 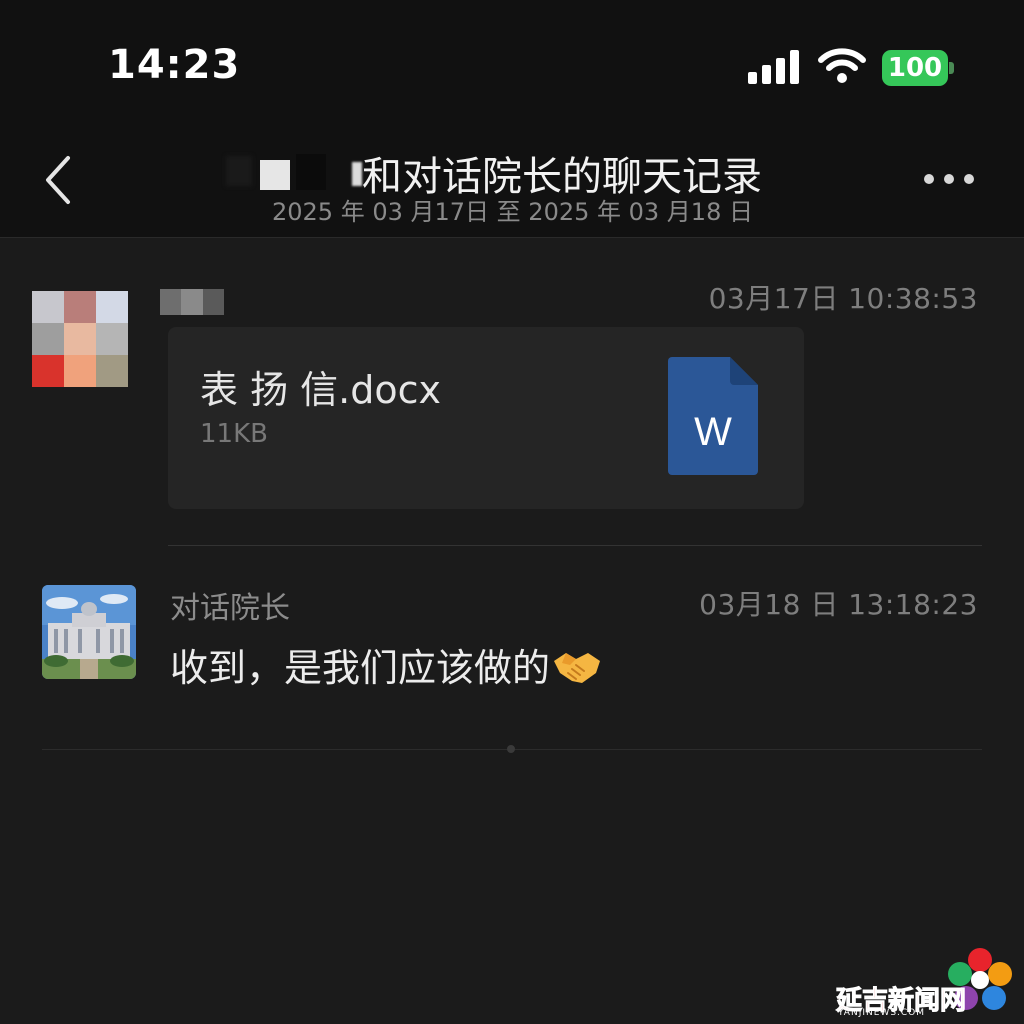 I want to click on message-body: 收到，是我们应该做的, so click(x=360, y=668).